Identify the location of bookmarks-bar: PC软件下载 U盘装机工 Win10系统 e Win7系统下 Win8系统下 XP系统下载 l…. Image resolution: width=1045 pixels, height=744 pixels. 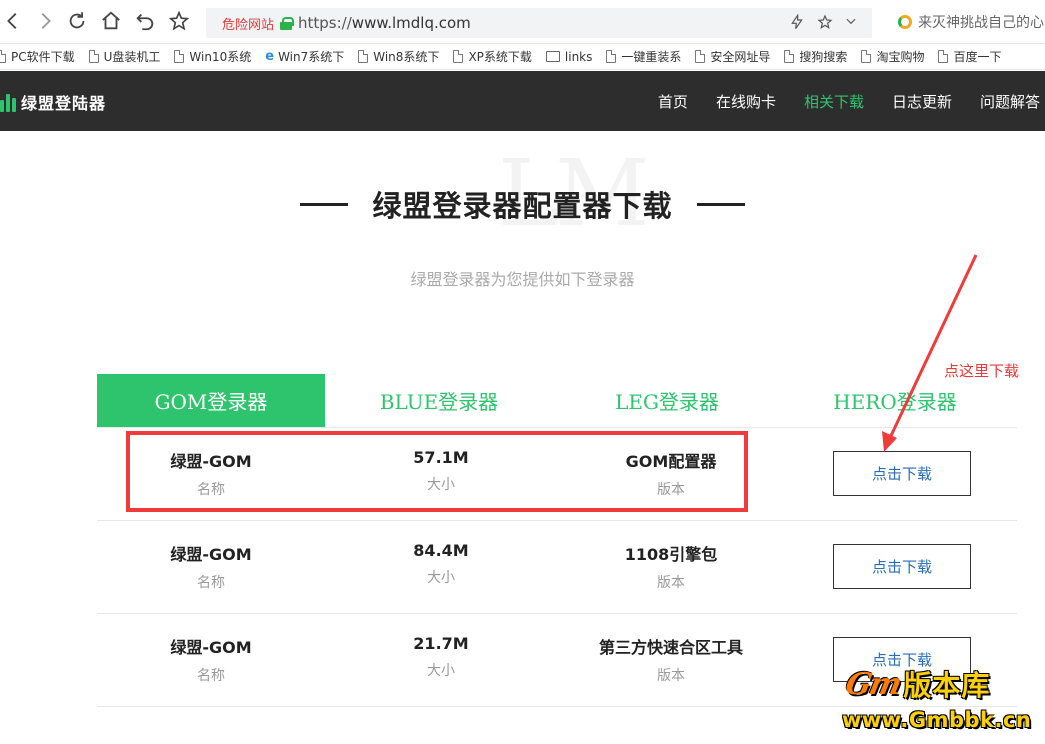
(522, 57).